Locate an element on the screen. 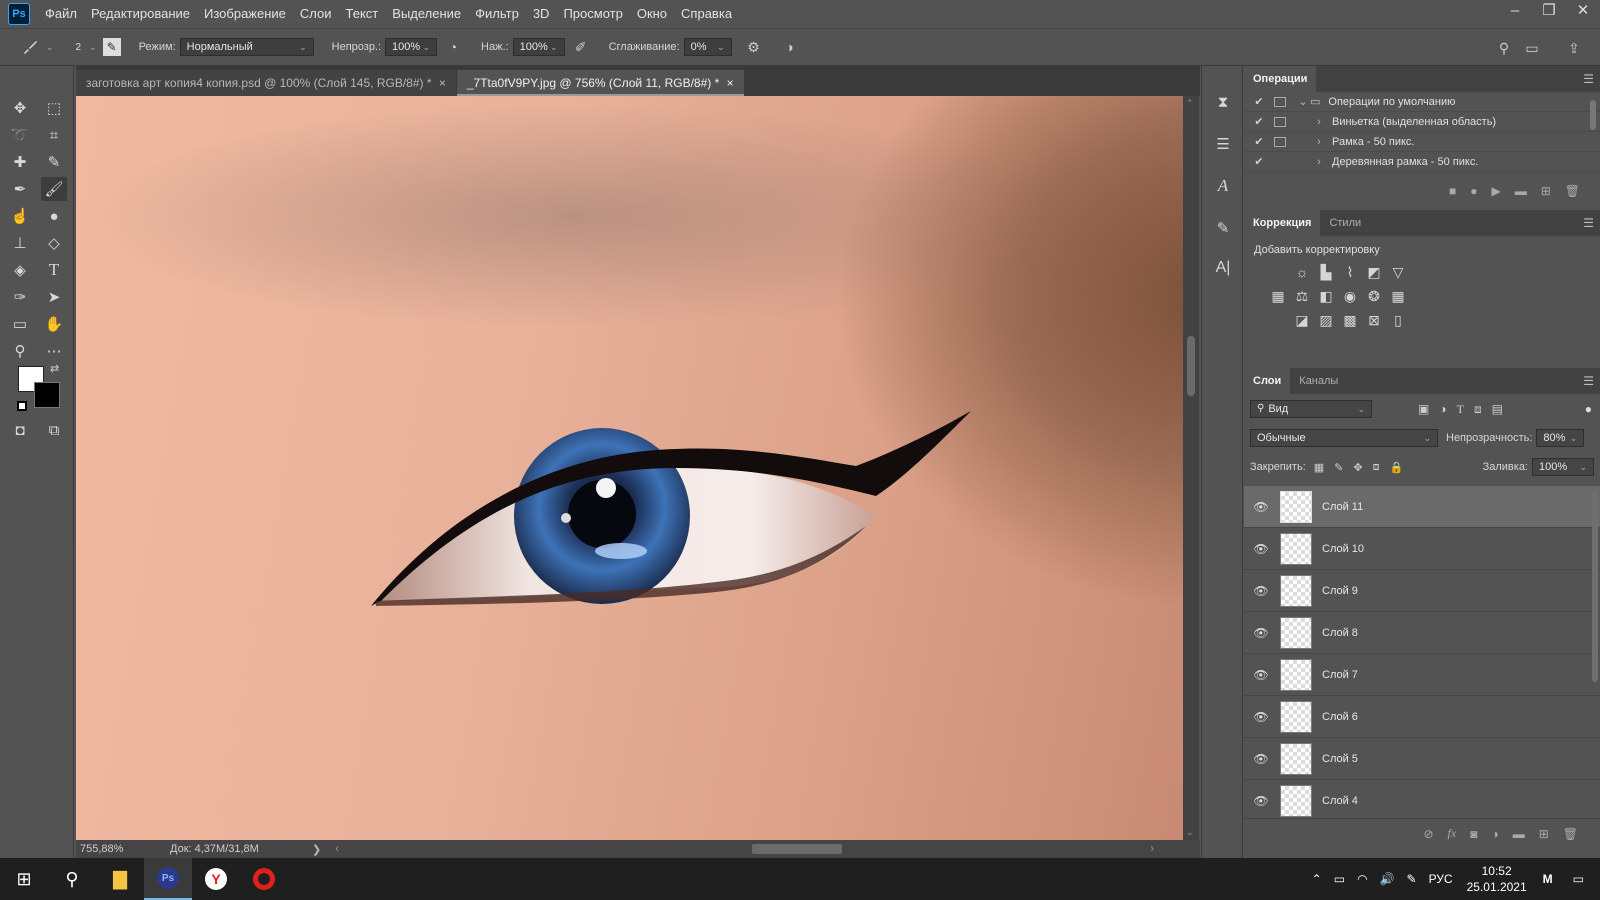 This screenshot has width=1600, height=900. layer-row: 👁 Слой 4 is located at coordinates (1422, 799).